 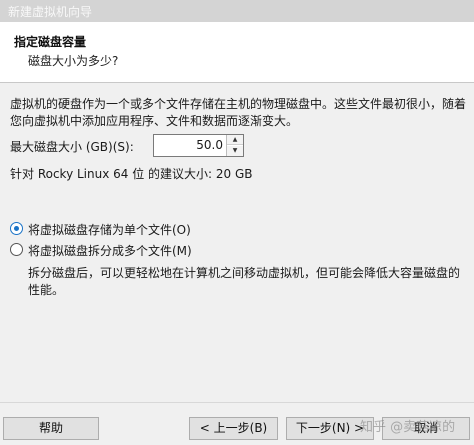 What do you see at coordinates (237, 52) in the screenshot?
I see `wizard-header: 指定磁盘容量 磁盘大小为多少?` at bounding box center [237, 52].